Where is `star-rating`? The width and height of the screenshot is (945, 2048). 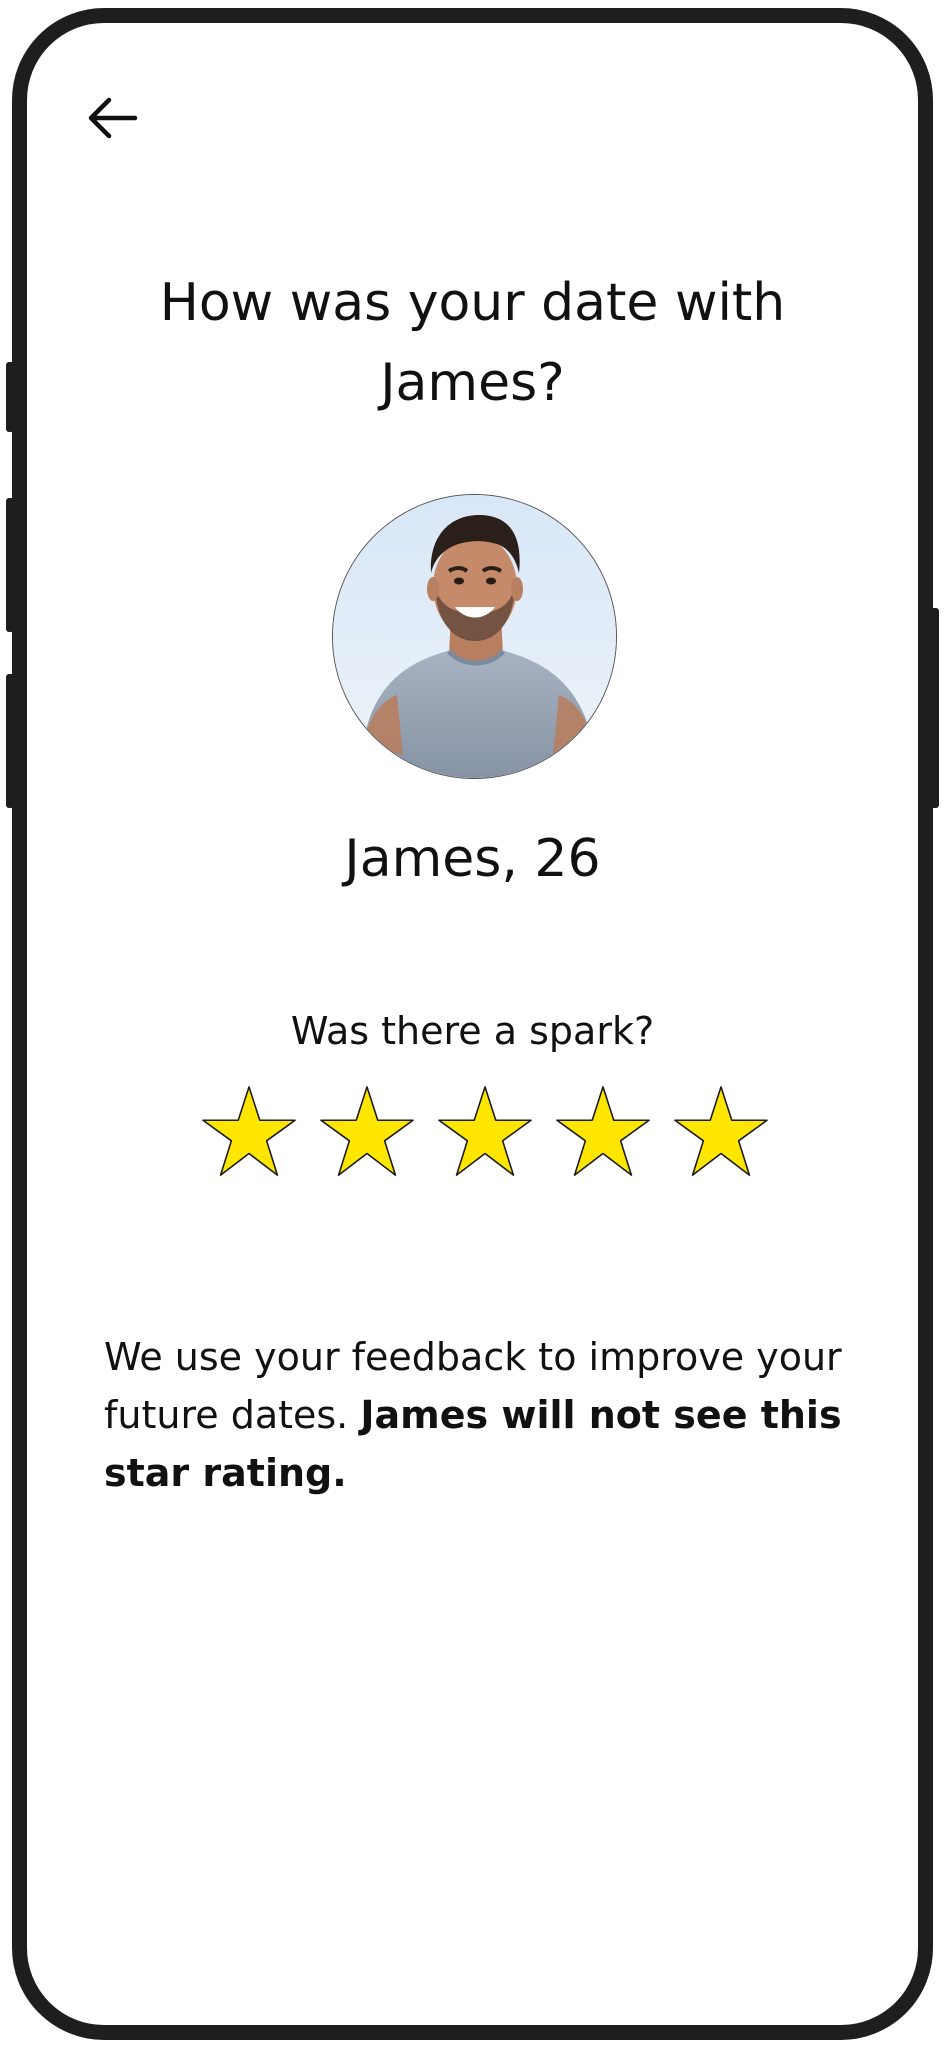 star-rating is located at coordinates (485, 1133).